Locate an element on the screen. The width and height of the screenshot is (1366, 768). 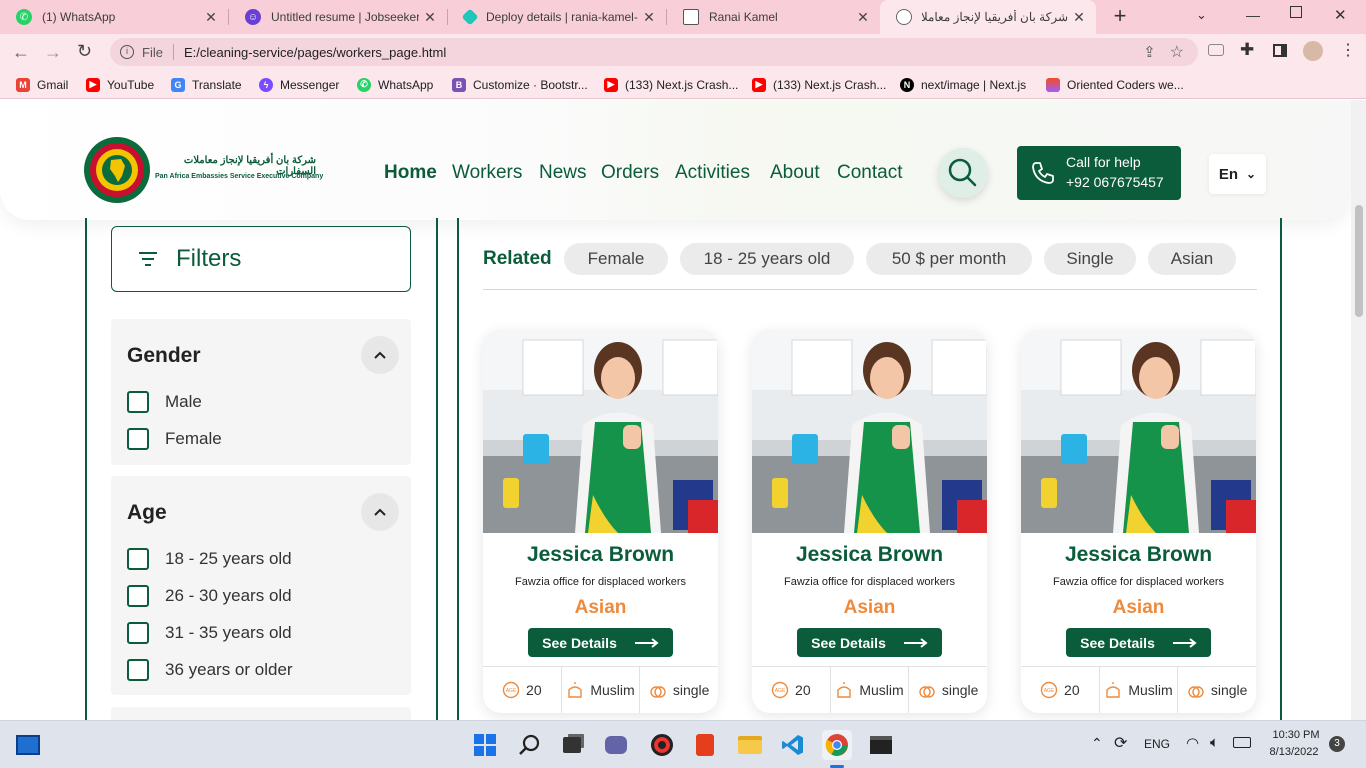
new-tab-button: + is located at coordinates (1120, 17).